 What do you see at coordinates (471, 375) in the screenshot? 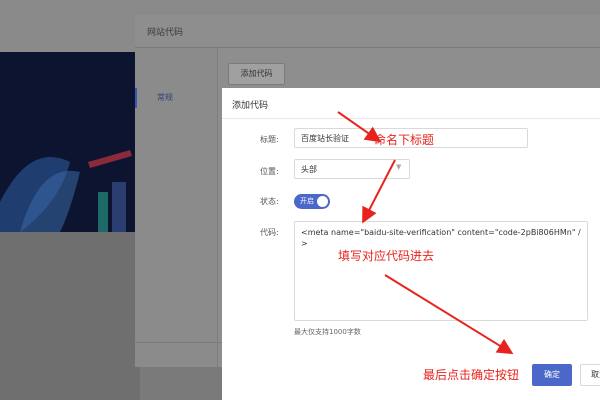
I see `annotation-click-confirm: 最后点击确定按钮` at bounding box center [471, 375].